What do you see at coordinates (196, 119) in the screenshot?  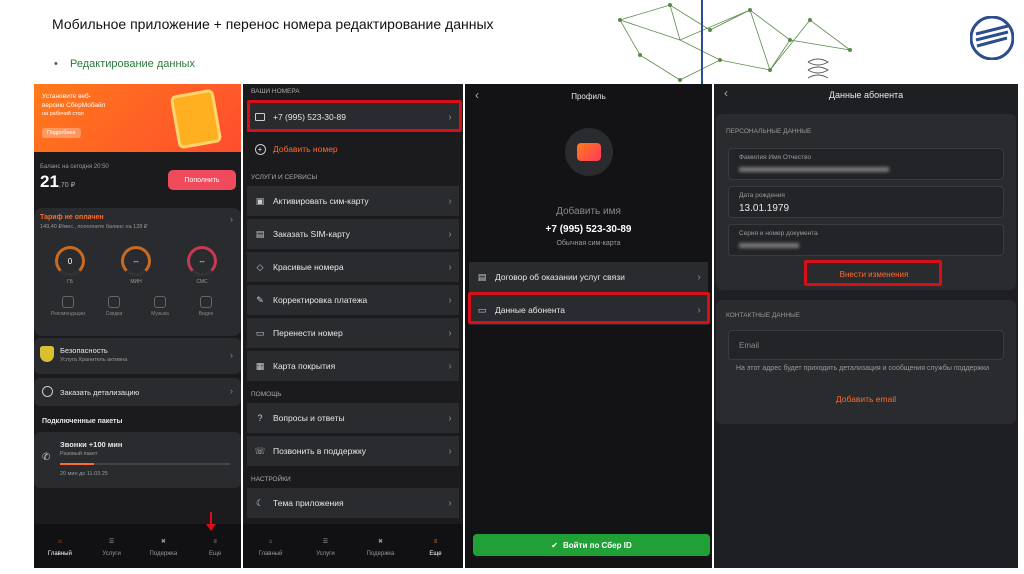 I see `promo-phone-icon` at bounding box center [196, 119].